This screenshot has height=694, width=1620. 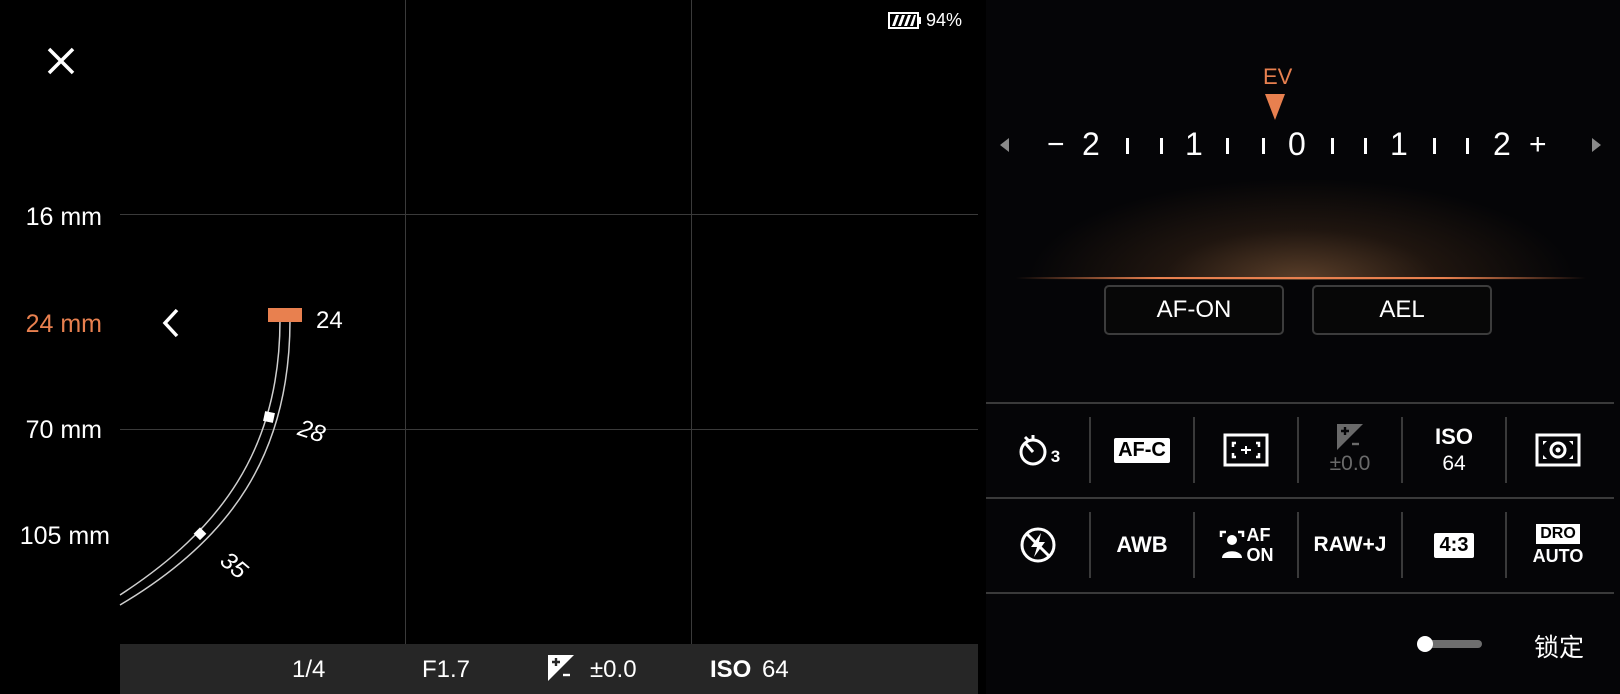 I want to click on face-eye-af-button: AF ON, so click(x=1246, y=545).